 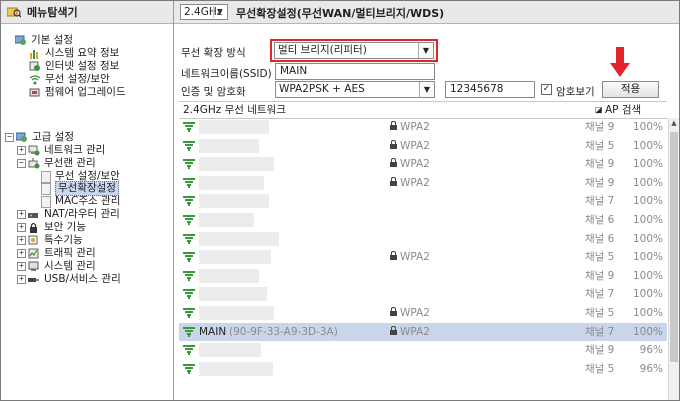 I want to click on page-icon, so click(x=46, y=176).